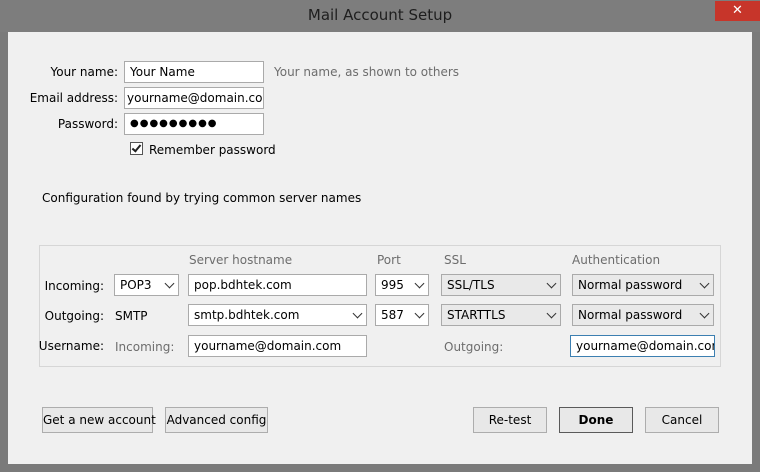  I want to click on window-title: Mail Account Setup, so click(380, 15).